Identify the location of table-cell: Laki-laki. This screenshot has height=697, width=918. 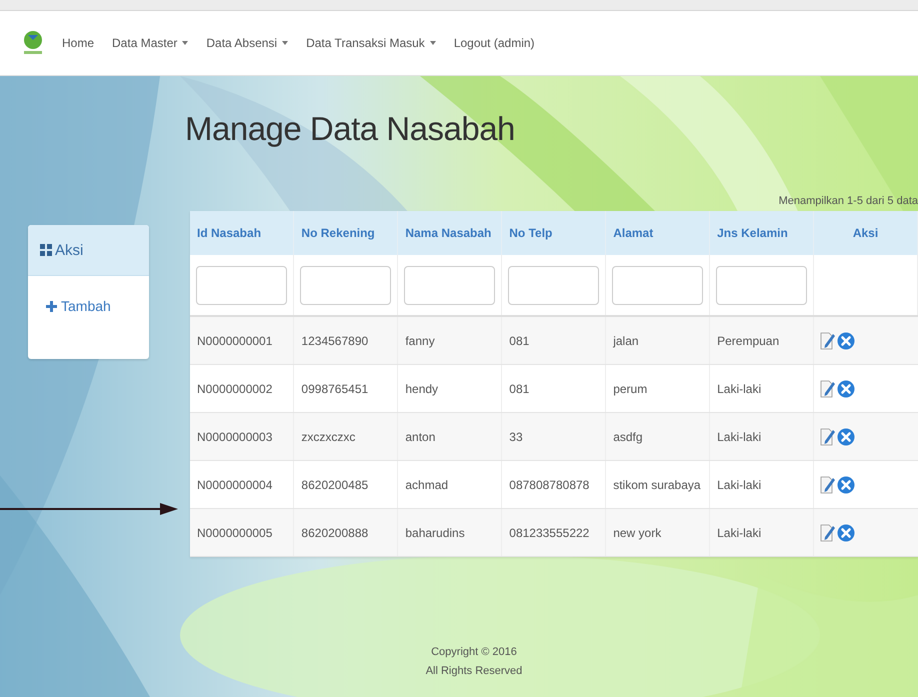
(762, 532).